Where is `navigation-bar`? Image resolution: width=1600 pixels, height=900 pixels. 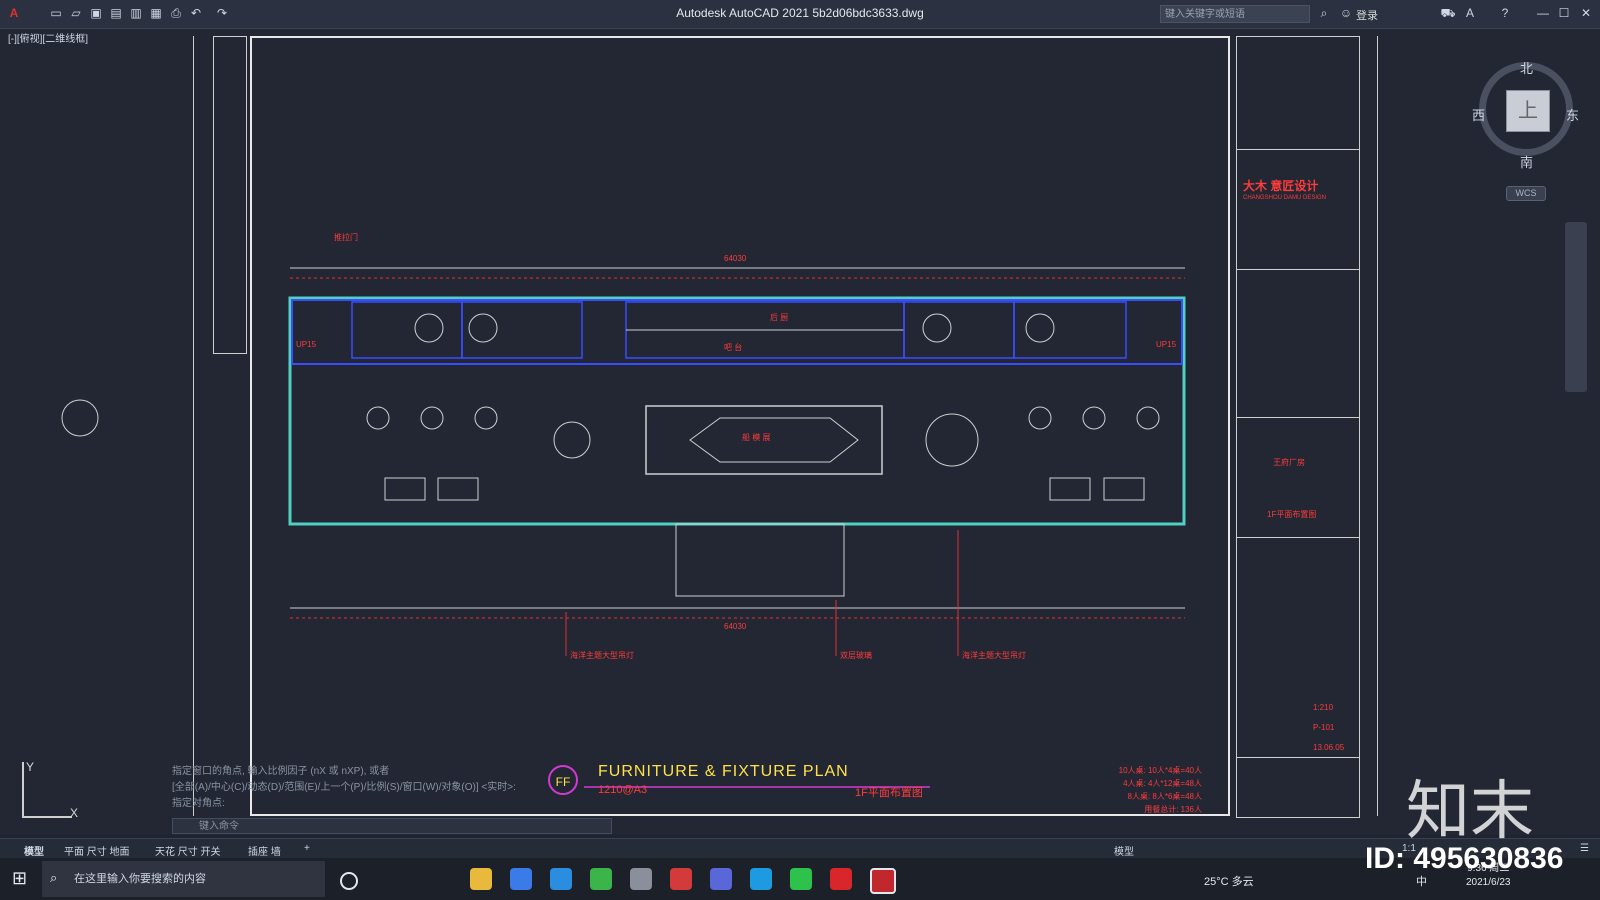
navigation-bar is located at coordinates (1576, 307).